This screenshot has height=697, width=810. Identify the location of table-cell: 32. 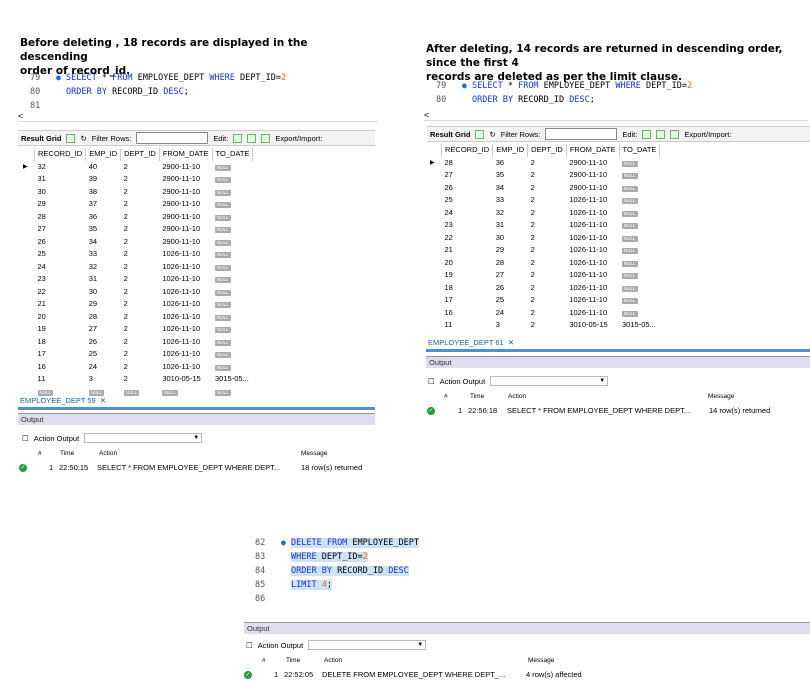
(103, 267).